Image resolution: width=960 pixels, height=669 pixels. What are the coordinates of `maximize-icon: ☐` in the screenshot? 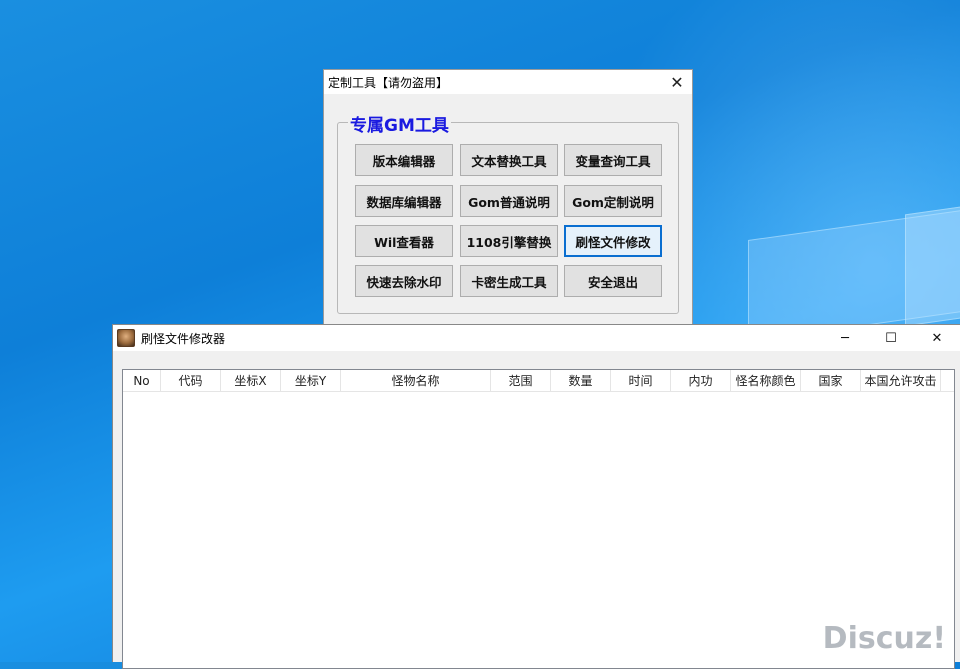 It's located at (891, 338).